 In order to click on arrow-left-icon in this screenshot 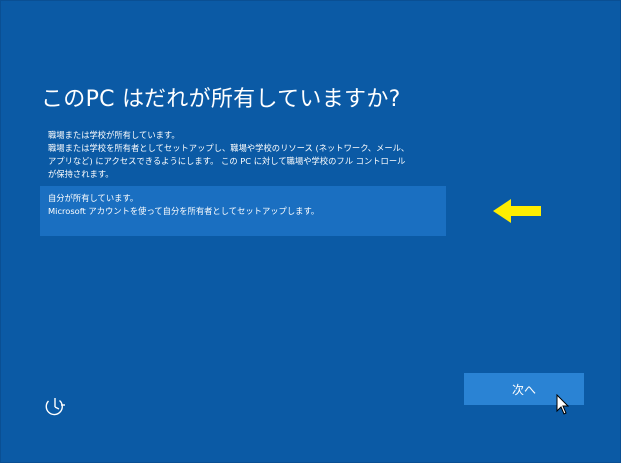, I will do `click(517, 211)`.